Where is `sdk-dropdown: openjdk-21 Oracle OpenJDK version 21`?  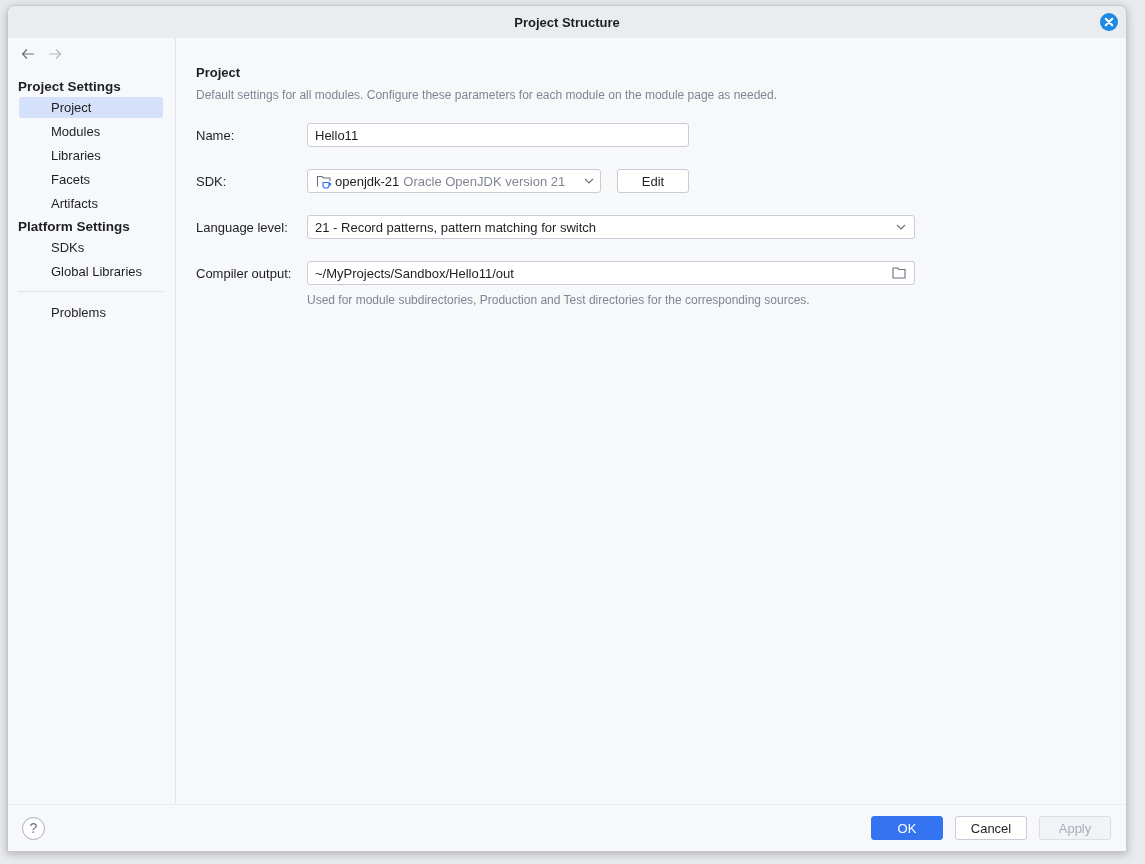 sdk-dropdown: openjdk-21 Oracle OpenJDK version 21 is located at coordinates (454, 181).